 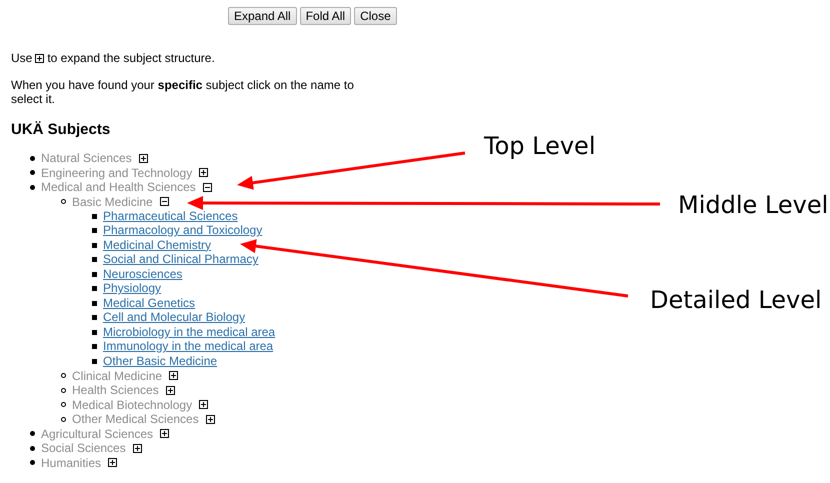 I want to click on subject-link: Medical Genetics, so click(x=149, y=303).